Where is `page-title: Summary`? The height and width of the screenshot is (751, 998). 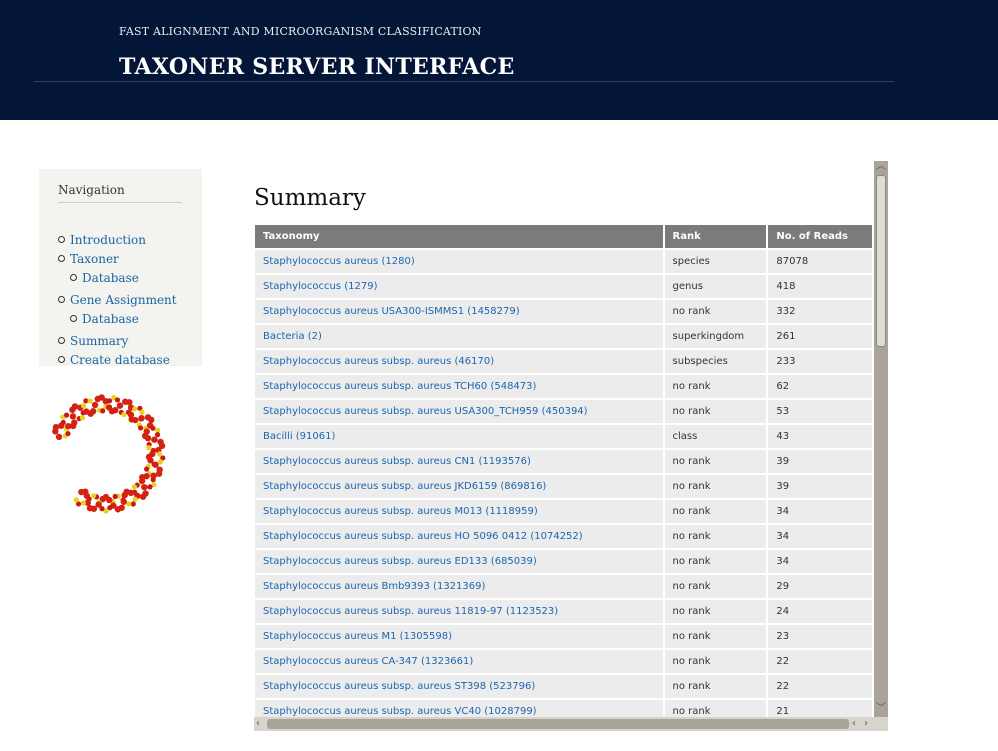
page-title: Summary is located at coordinates (310, 198).